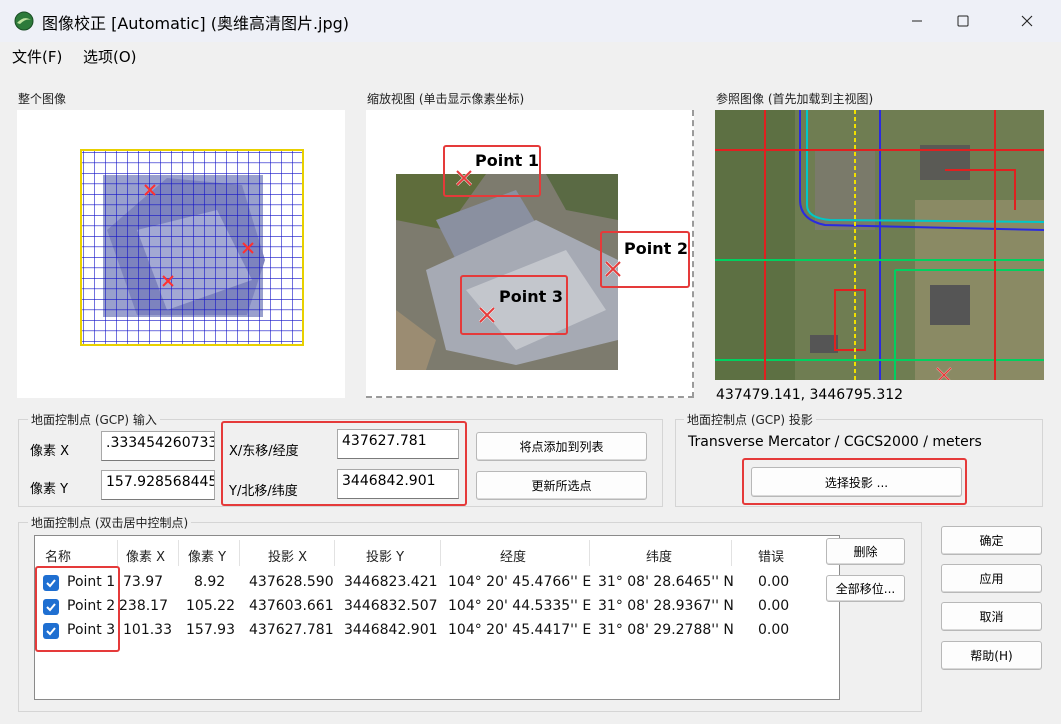 The height and width of the screenshot is (724, 1061). I want to click on col-header-name: 名称, so click(58, 555).